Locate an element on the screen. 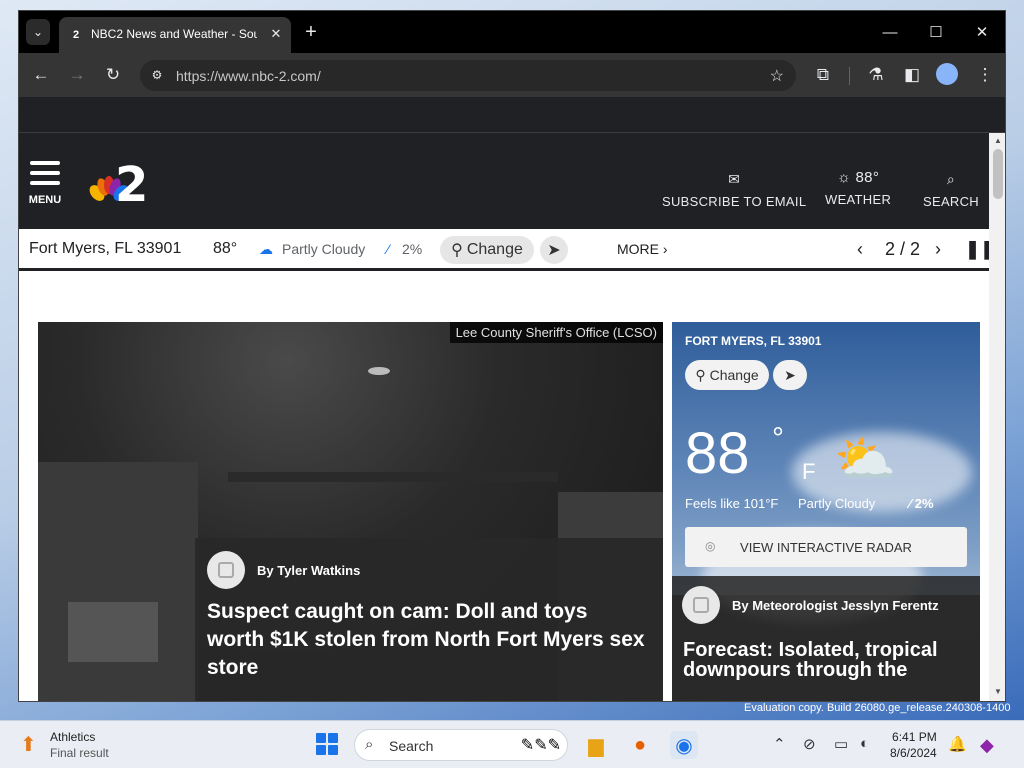 The height and width of the screenshot is (768, 1024). feels-like: Feels like 101°F is located at coordinates (732, 503).